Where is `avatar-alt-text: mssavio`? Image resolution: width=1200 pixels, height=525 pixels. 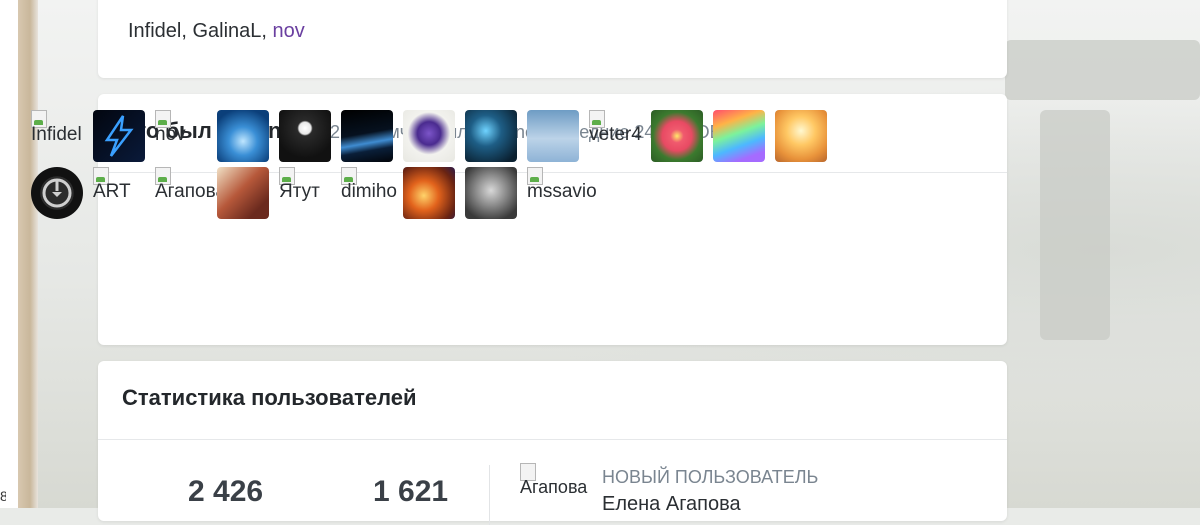 avatar-alt-text: mssavio is located at coordinates (562, 191).